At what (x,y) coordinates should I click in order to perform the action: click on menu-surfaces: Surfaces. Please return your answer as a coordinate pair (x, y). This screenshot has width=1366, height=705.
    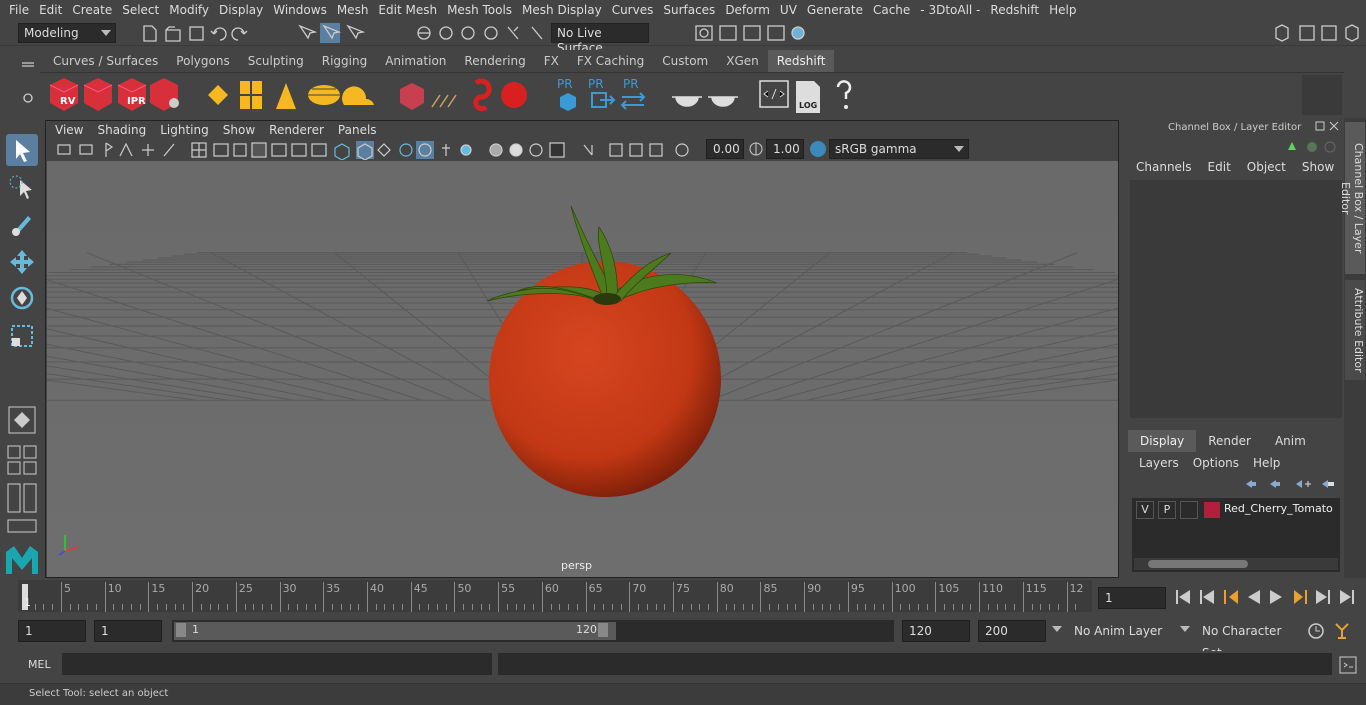
    Looking at the image, I should click on (689, 10).